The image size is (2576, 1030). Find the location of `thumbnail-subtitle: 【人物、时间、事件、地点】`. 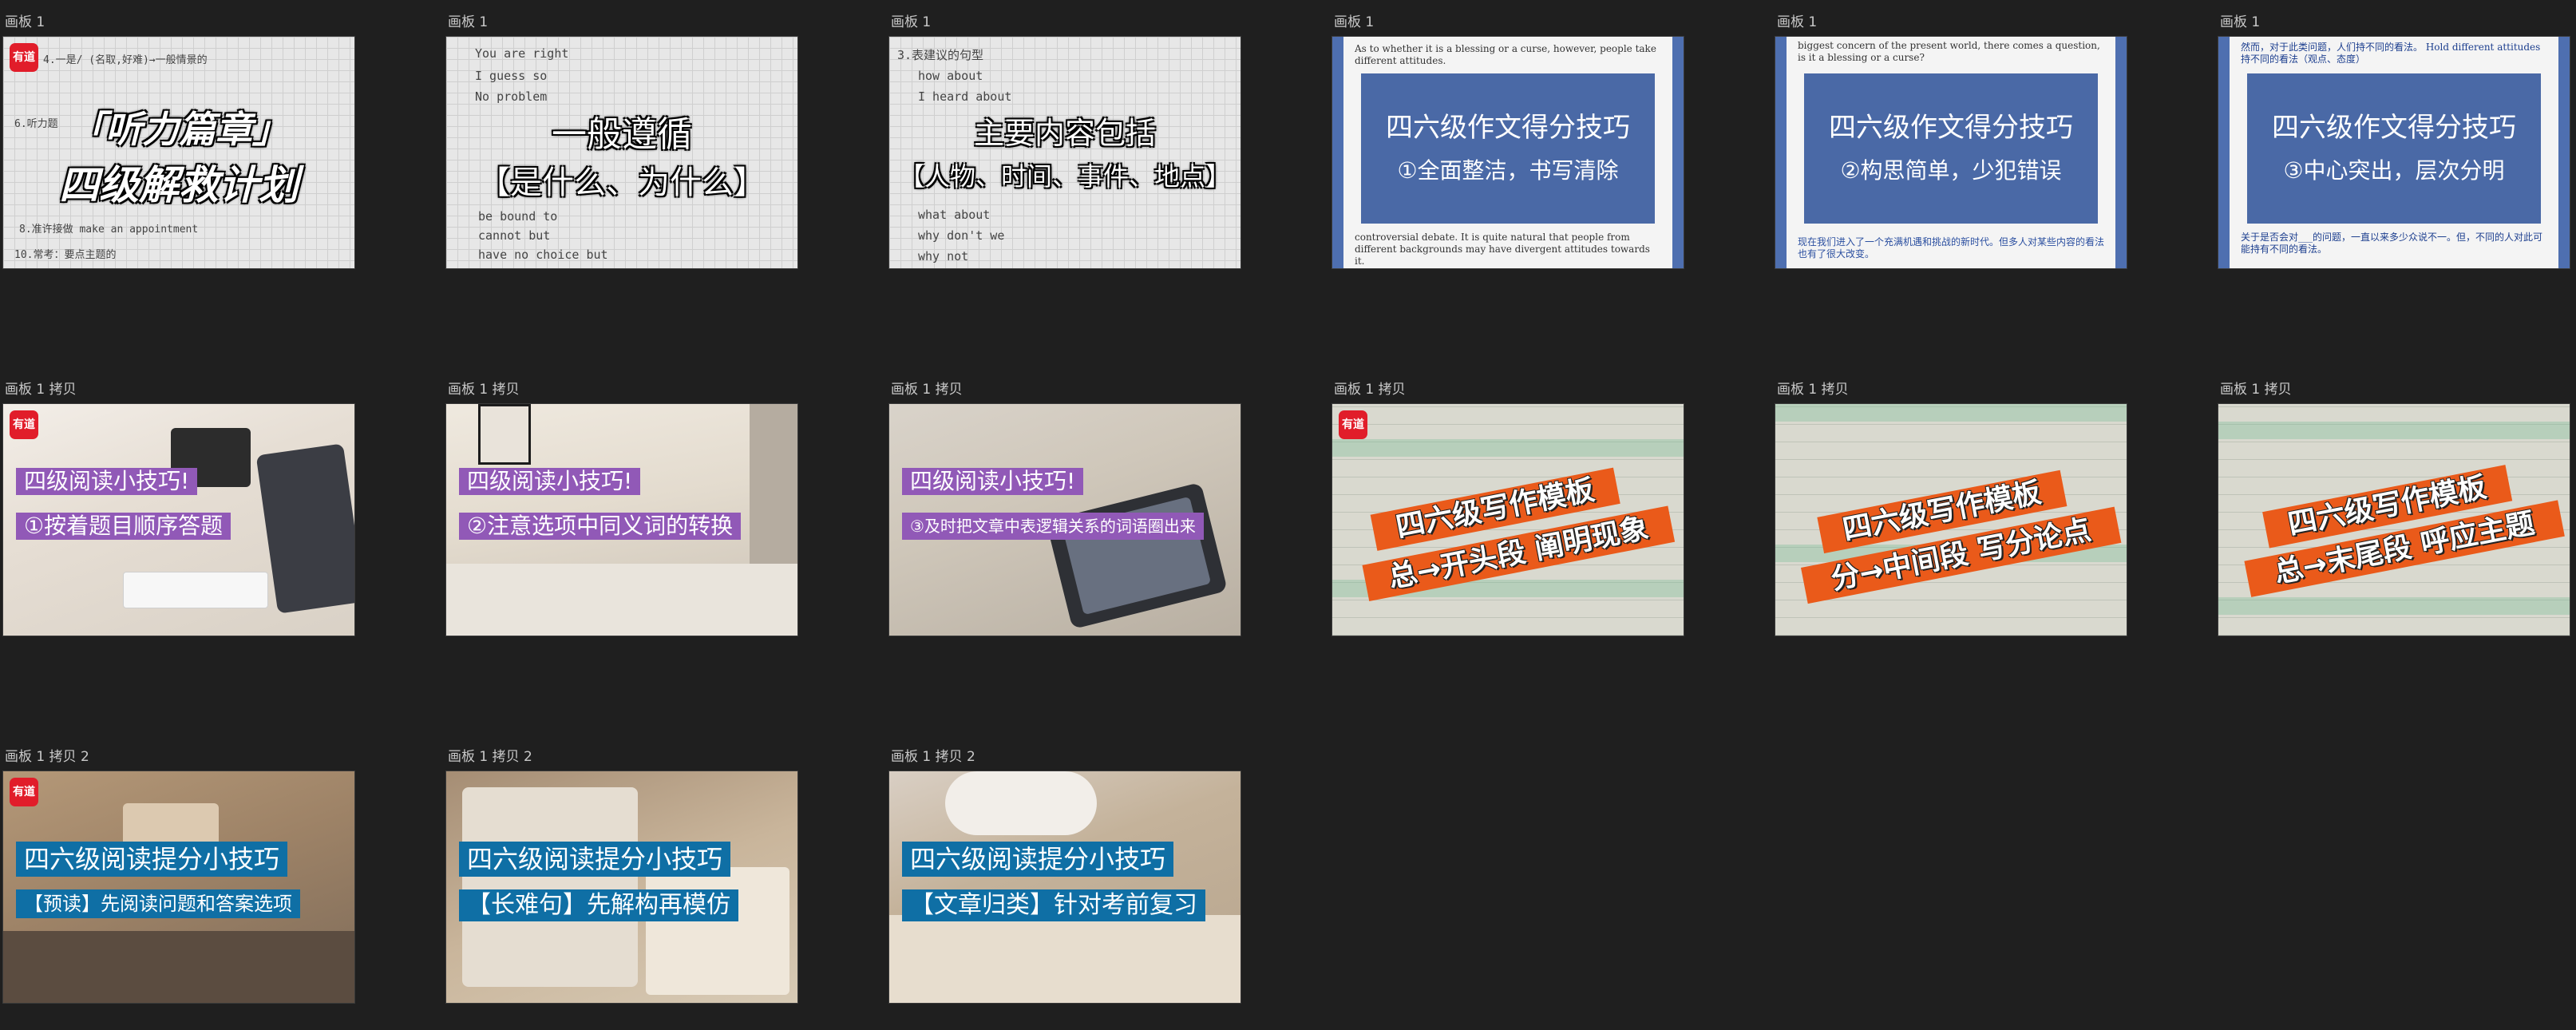

thumbnail-subtitle: 【人物、时间、事件、地点】 is located at coordinates (1064, 176).